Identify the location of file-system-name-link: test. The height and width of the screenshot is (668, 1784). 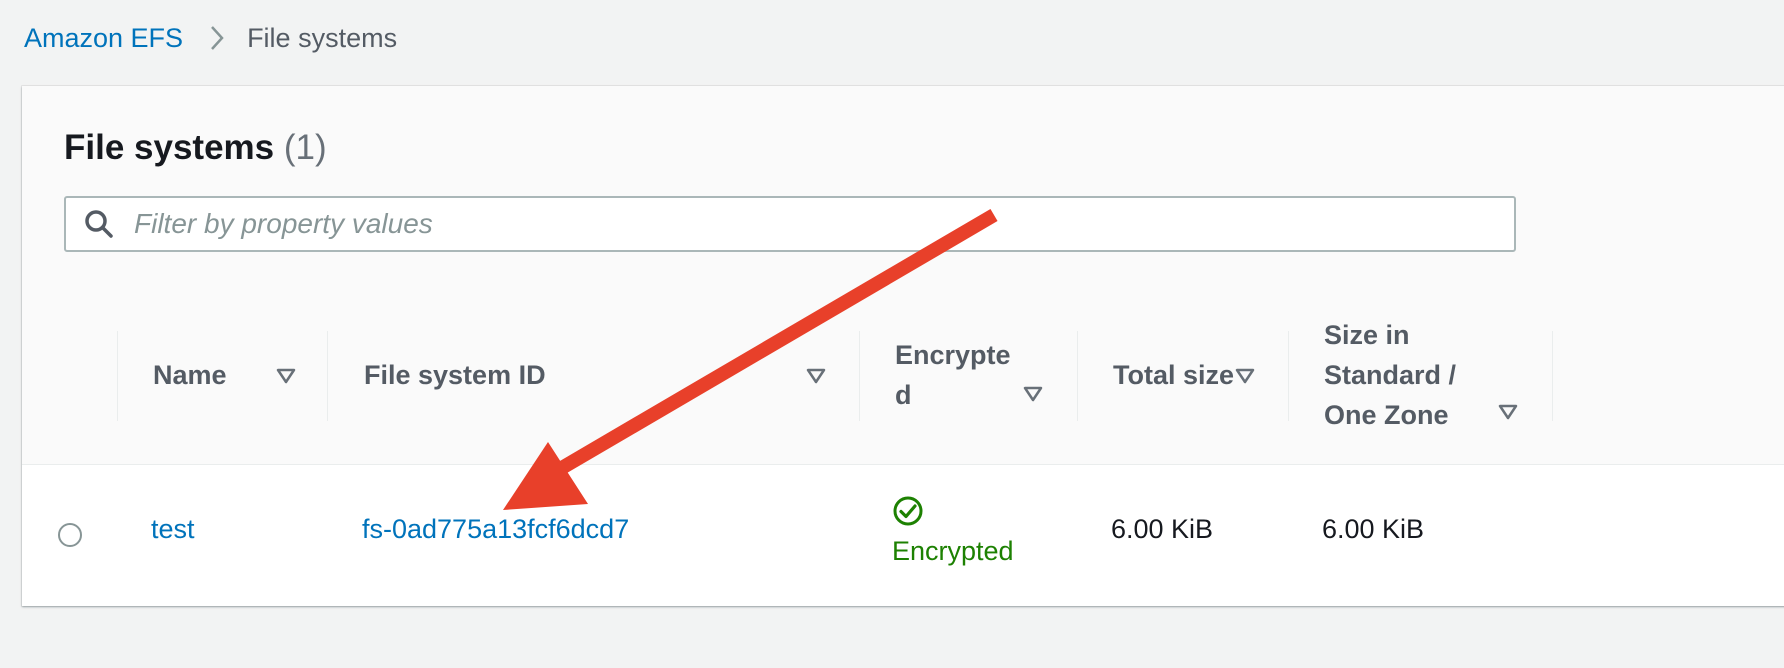
(173, 529).